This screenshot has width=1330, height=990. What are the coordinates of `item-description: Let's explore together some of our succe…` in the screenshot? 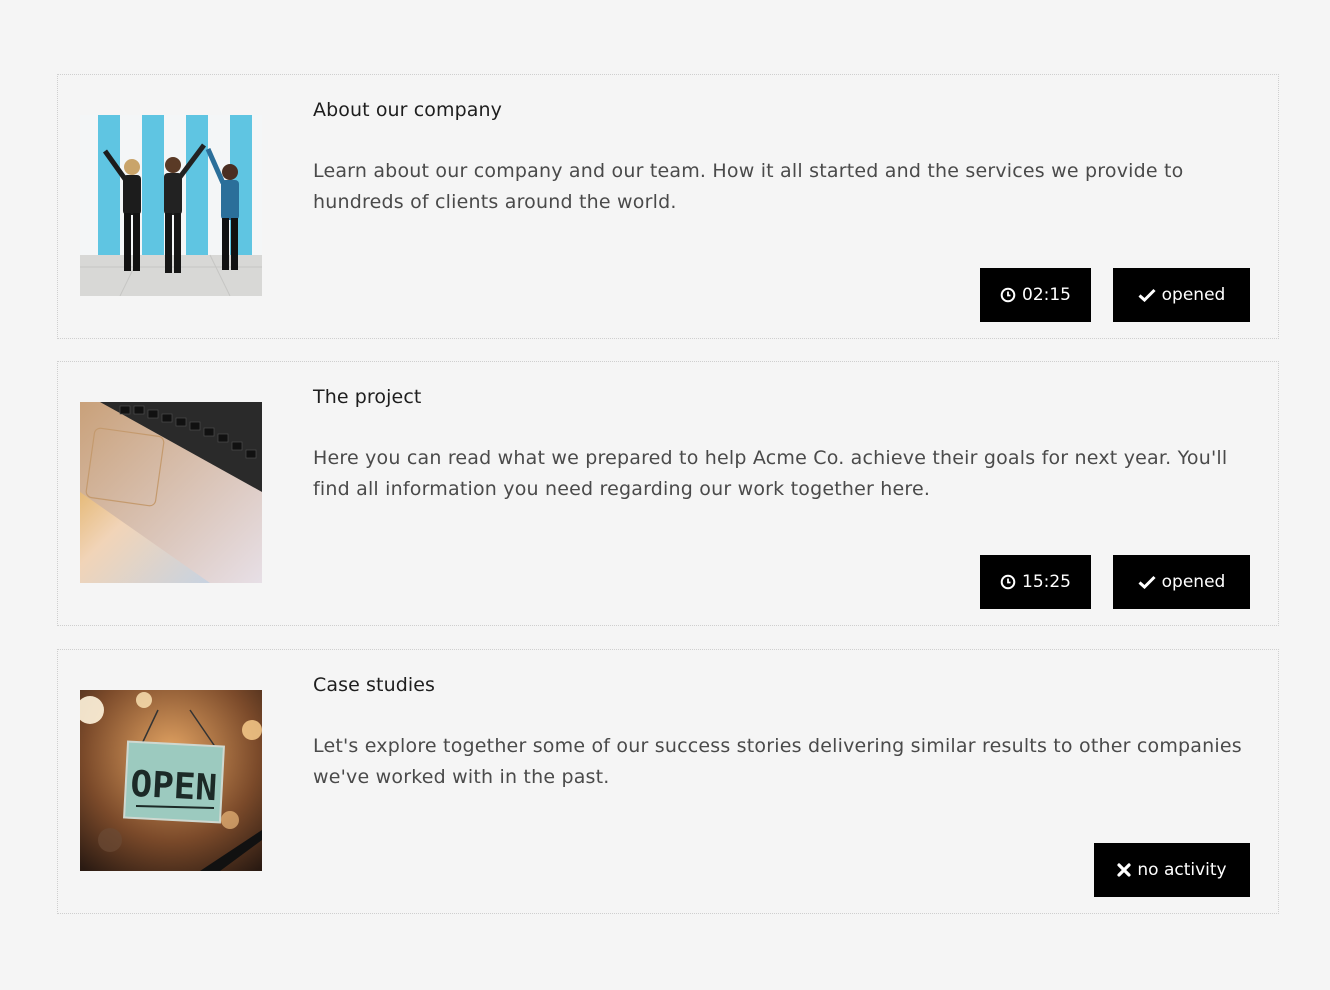 It's located at (777, 761).